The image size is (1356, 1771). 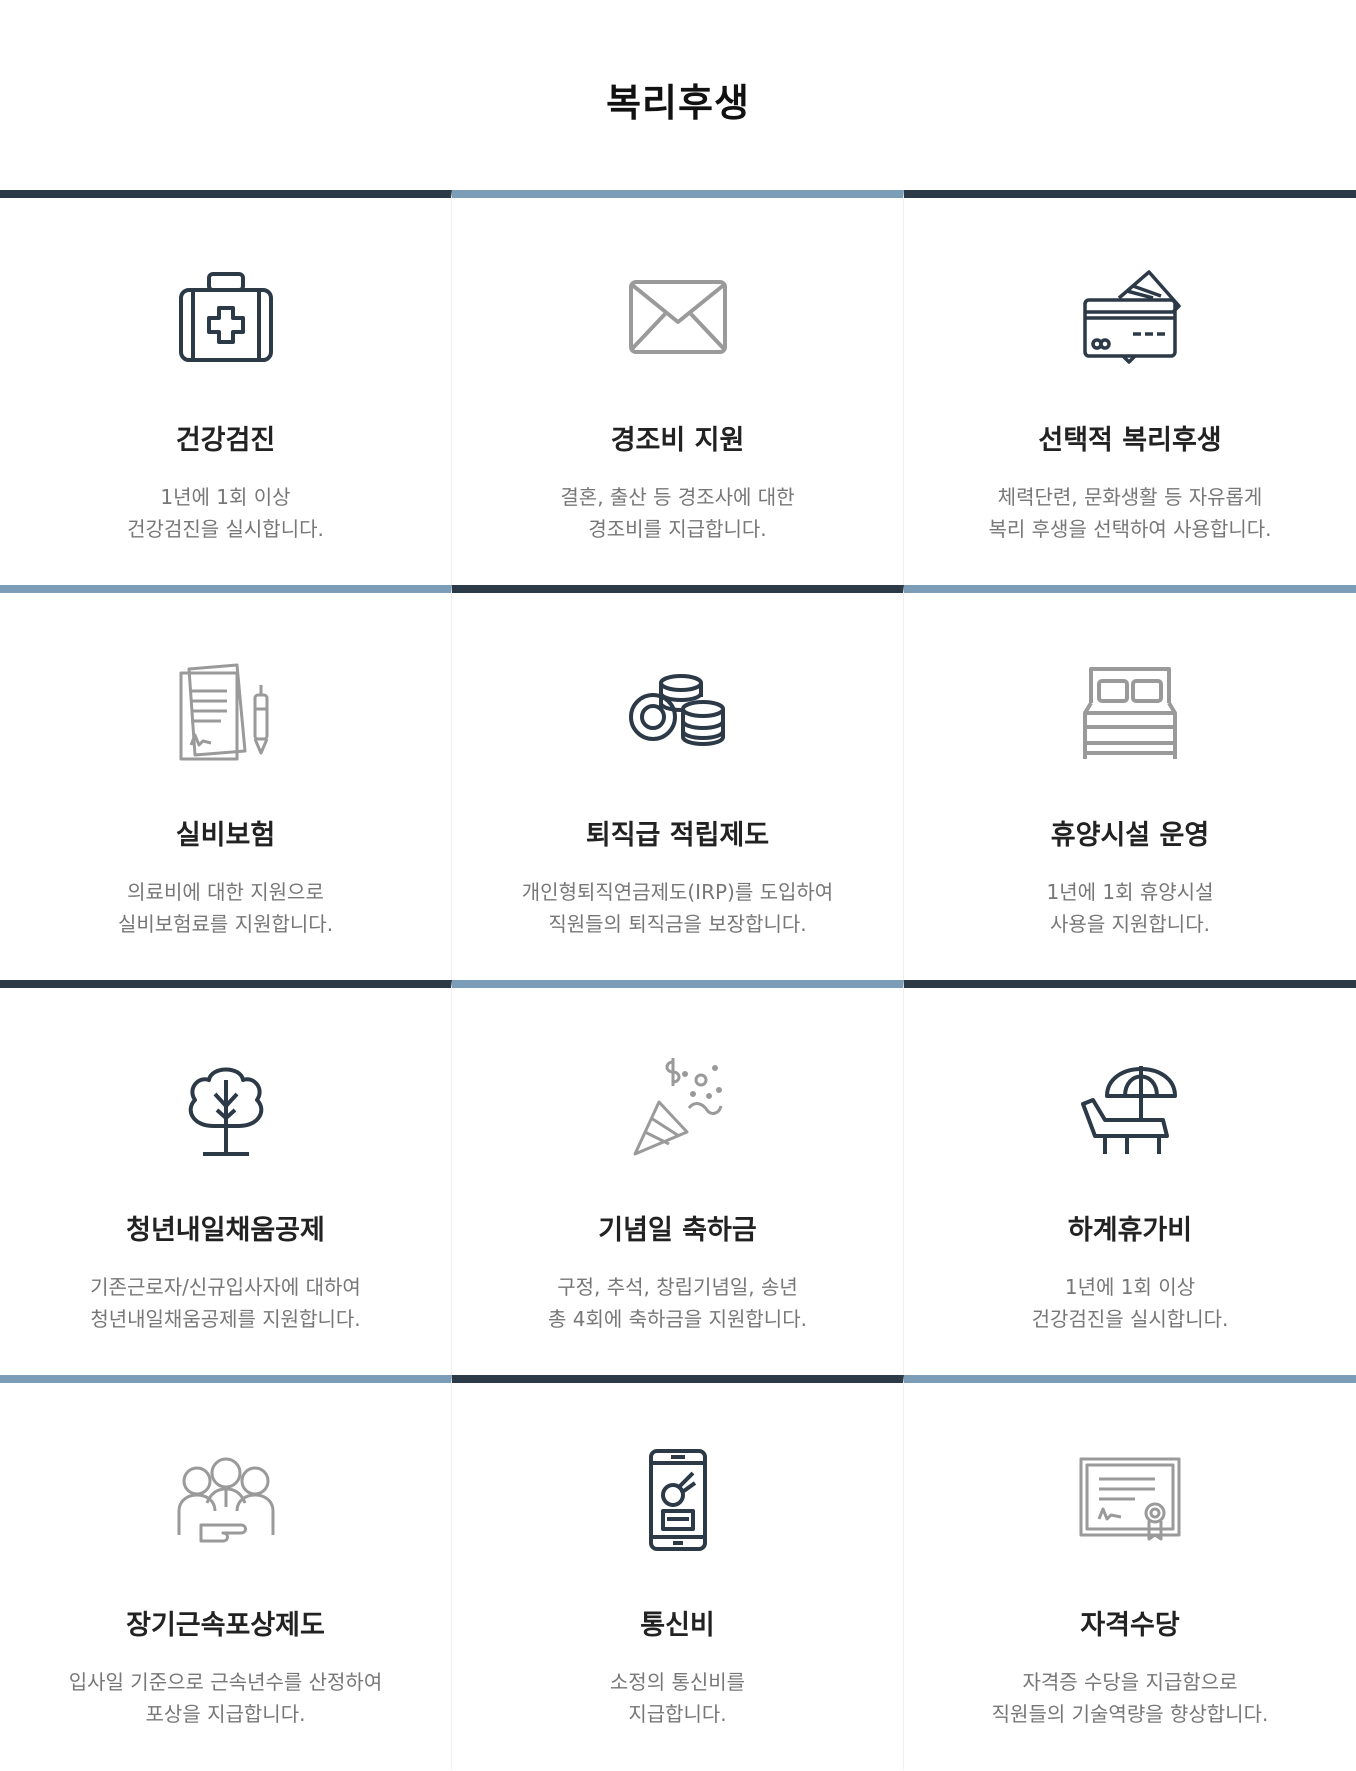 What do you see at coordinates (226, 710) in the screenshot?
I see `contract-pen-icon` at bounding box center [226, 710].